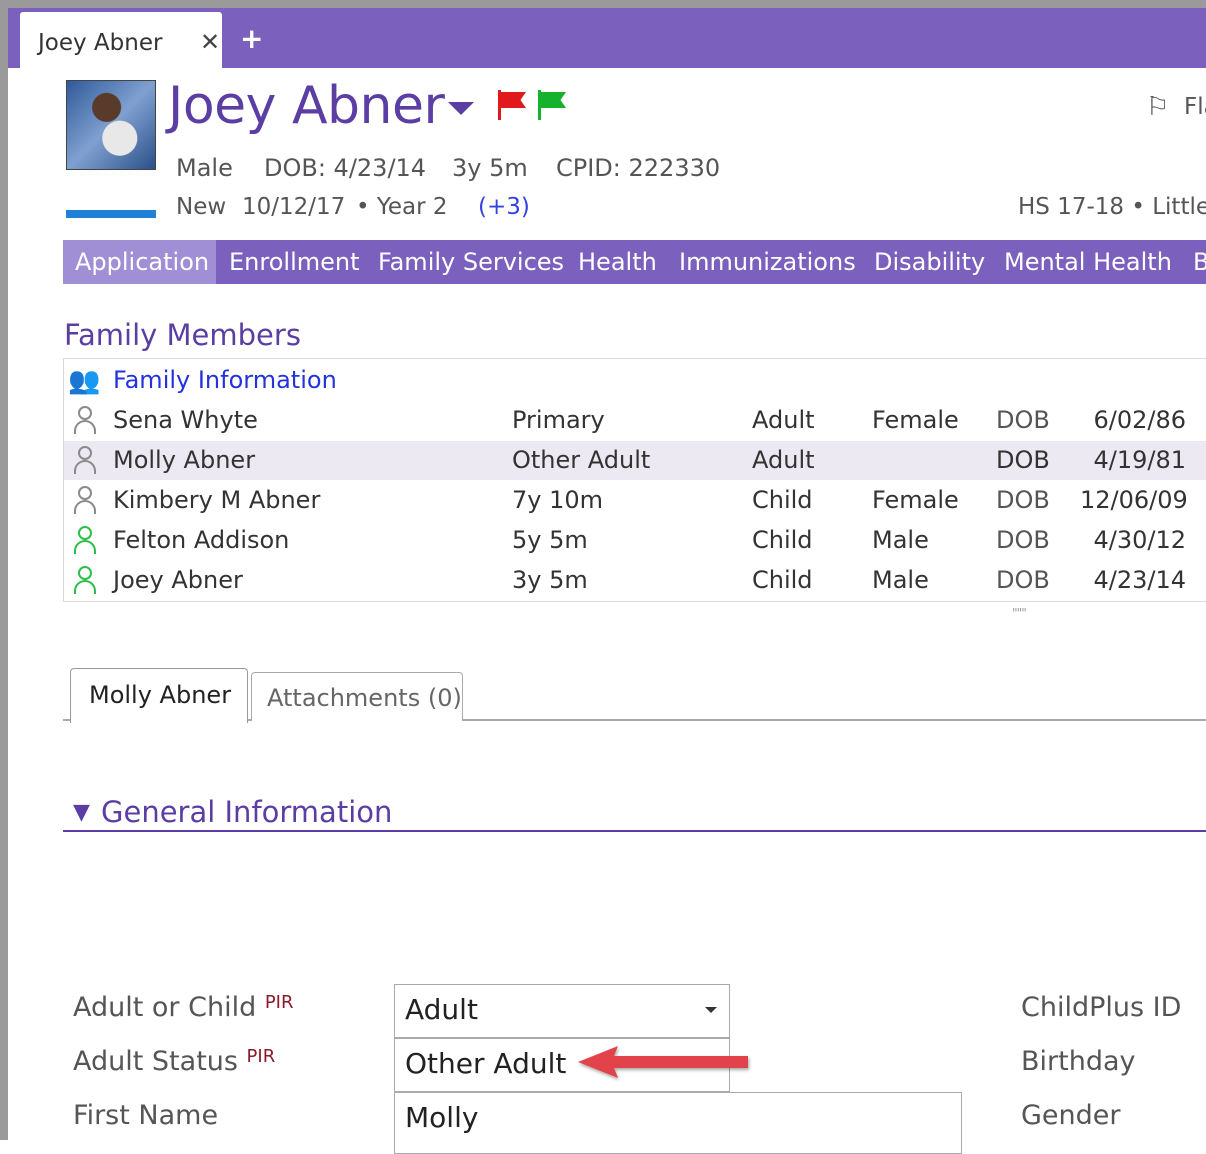 Image resolution: width=1206 pixels, height=1154 pixels. What do you see at coordinates (617, 262) in the screenshot?
I see `tab-health: Health` at bounding box center [617, 262].